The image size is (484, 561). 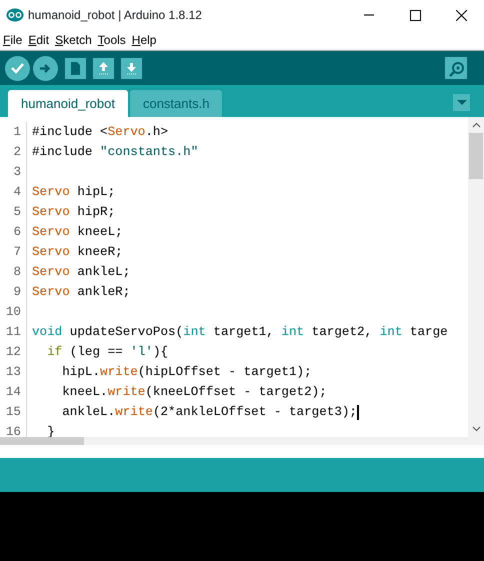 What do you see at coordinates (476, 277) in the screenshot?
I see `vertical-scrollbar` at bounding box center [476, 277].